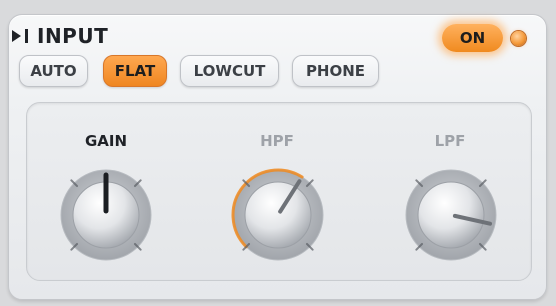 The image size is (556, 306). I want to click on mode-phone-button: PHONE, so click(335, 71).